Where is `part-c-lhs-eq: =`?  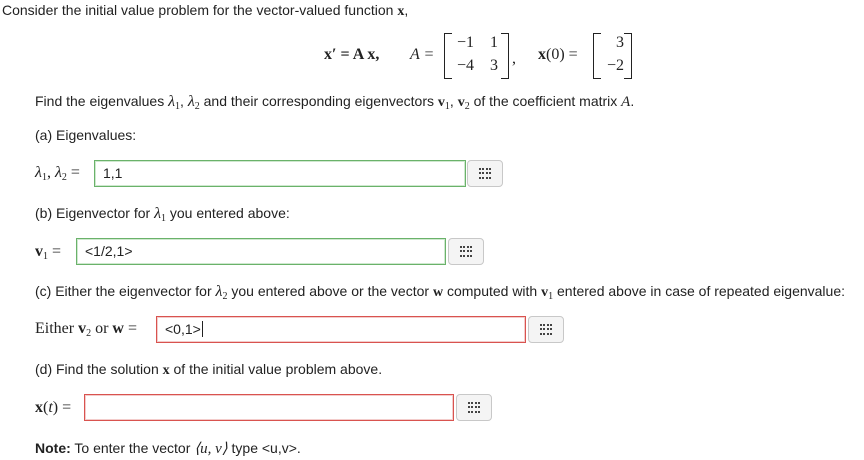 part-c-lhs-eq: = is located at coordinates (132, 328).